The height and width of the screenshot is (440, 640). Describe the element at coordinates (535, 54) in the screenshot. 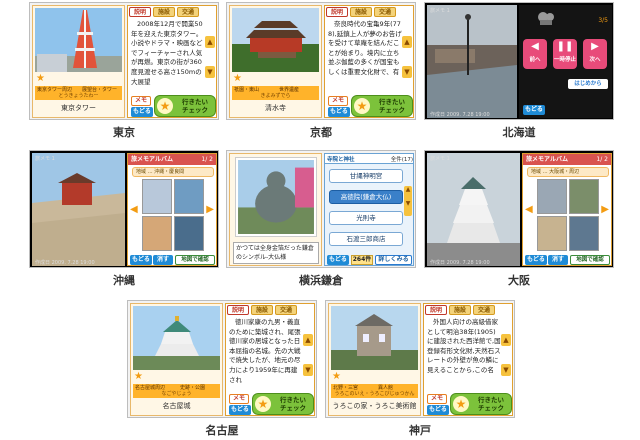

I see `prev-button: ◀ 前へ` at that location.